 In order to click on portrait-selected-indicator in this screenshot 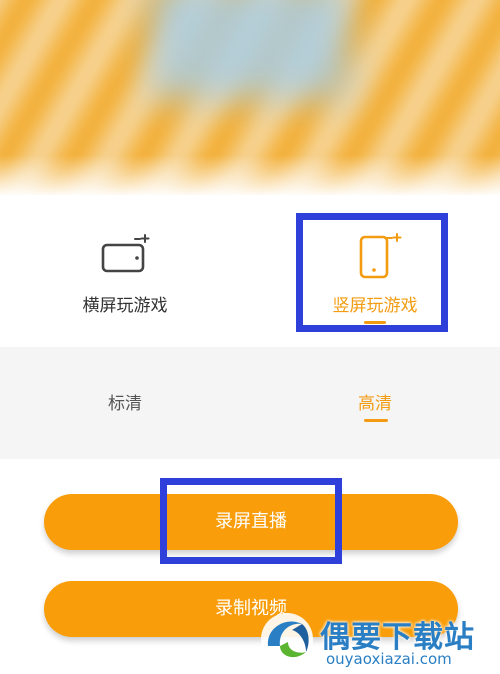, I will do `click(375, 322)`.